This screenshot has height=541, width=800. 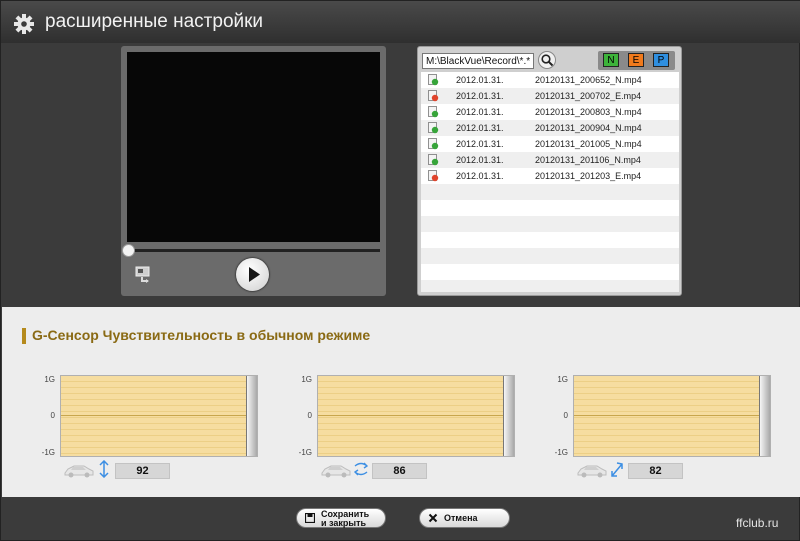 What do you see at coordinates (588, 80) in the screenshot?
I see `file-name: 20120131_200652_N.mp4` at bounding box center [588, 80].